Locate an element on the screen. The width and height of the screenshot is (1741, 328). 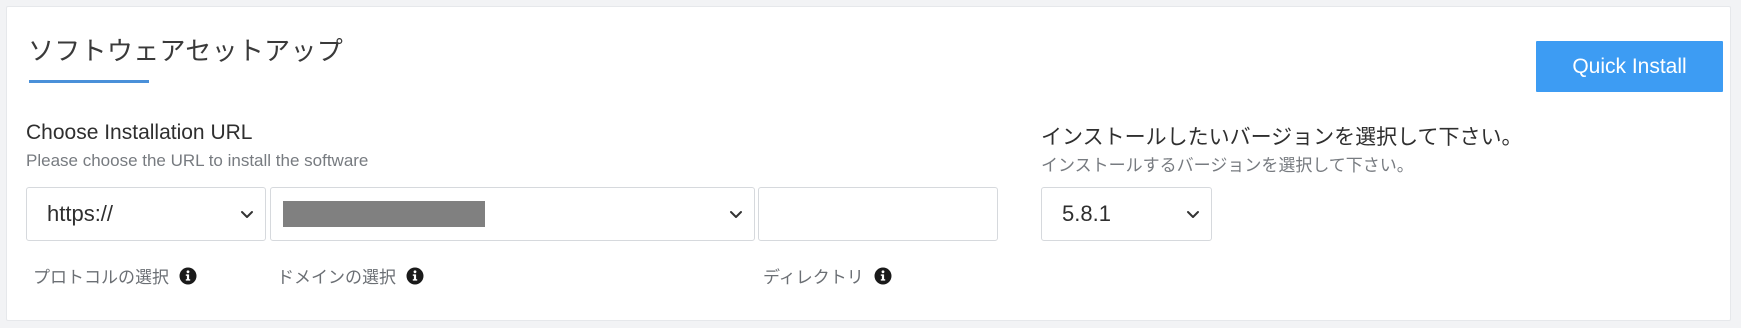
protocol-selected-value: https:// is located at coordinates (80, 213).